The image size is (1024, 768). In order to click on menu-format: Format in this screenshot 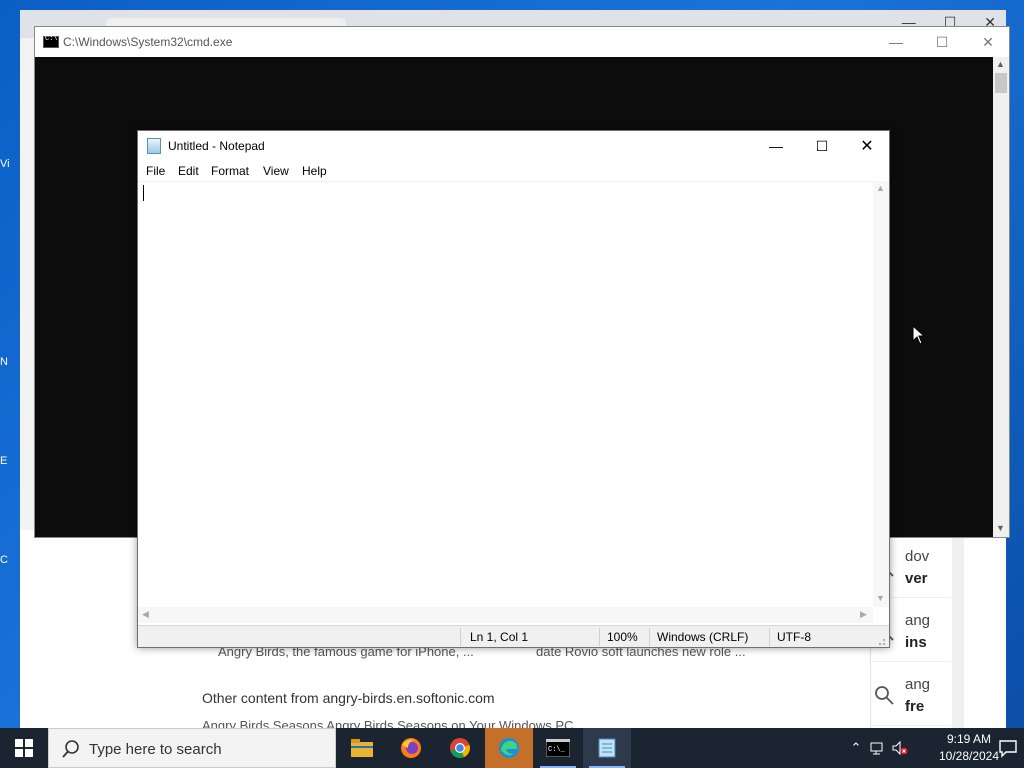, I will do `click(230, 171)`.